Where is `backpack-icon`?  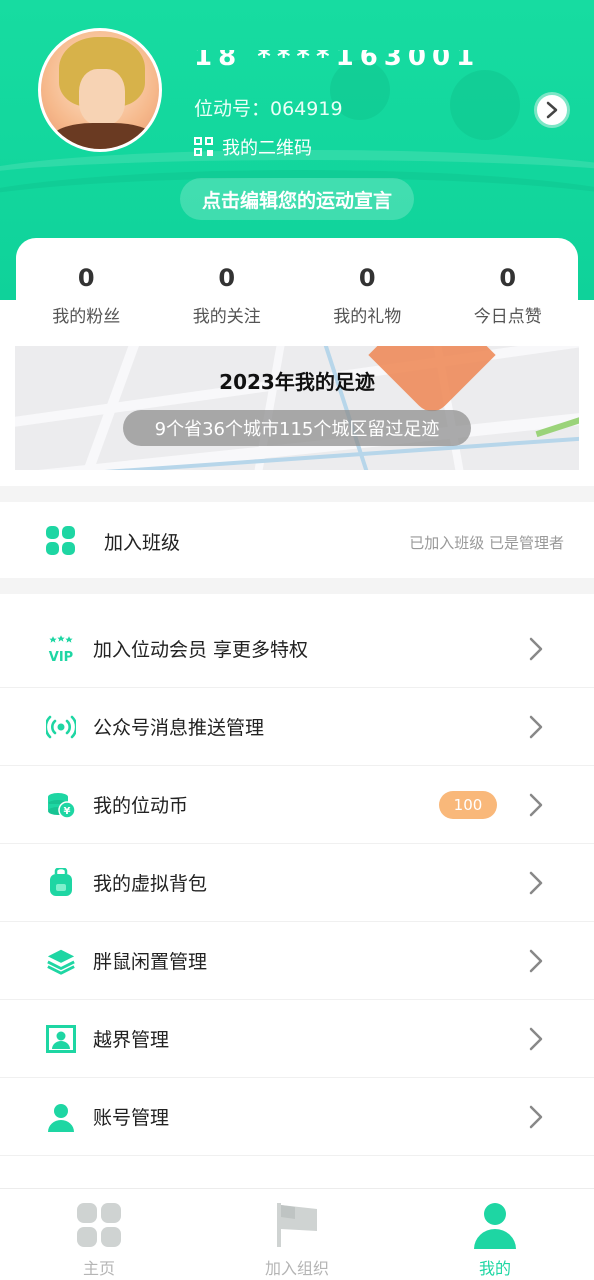
backpack-icon is located at coordinates (61, 883).